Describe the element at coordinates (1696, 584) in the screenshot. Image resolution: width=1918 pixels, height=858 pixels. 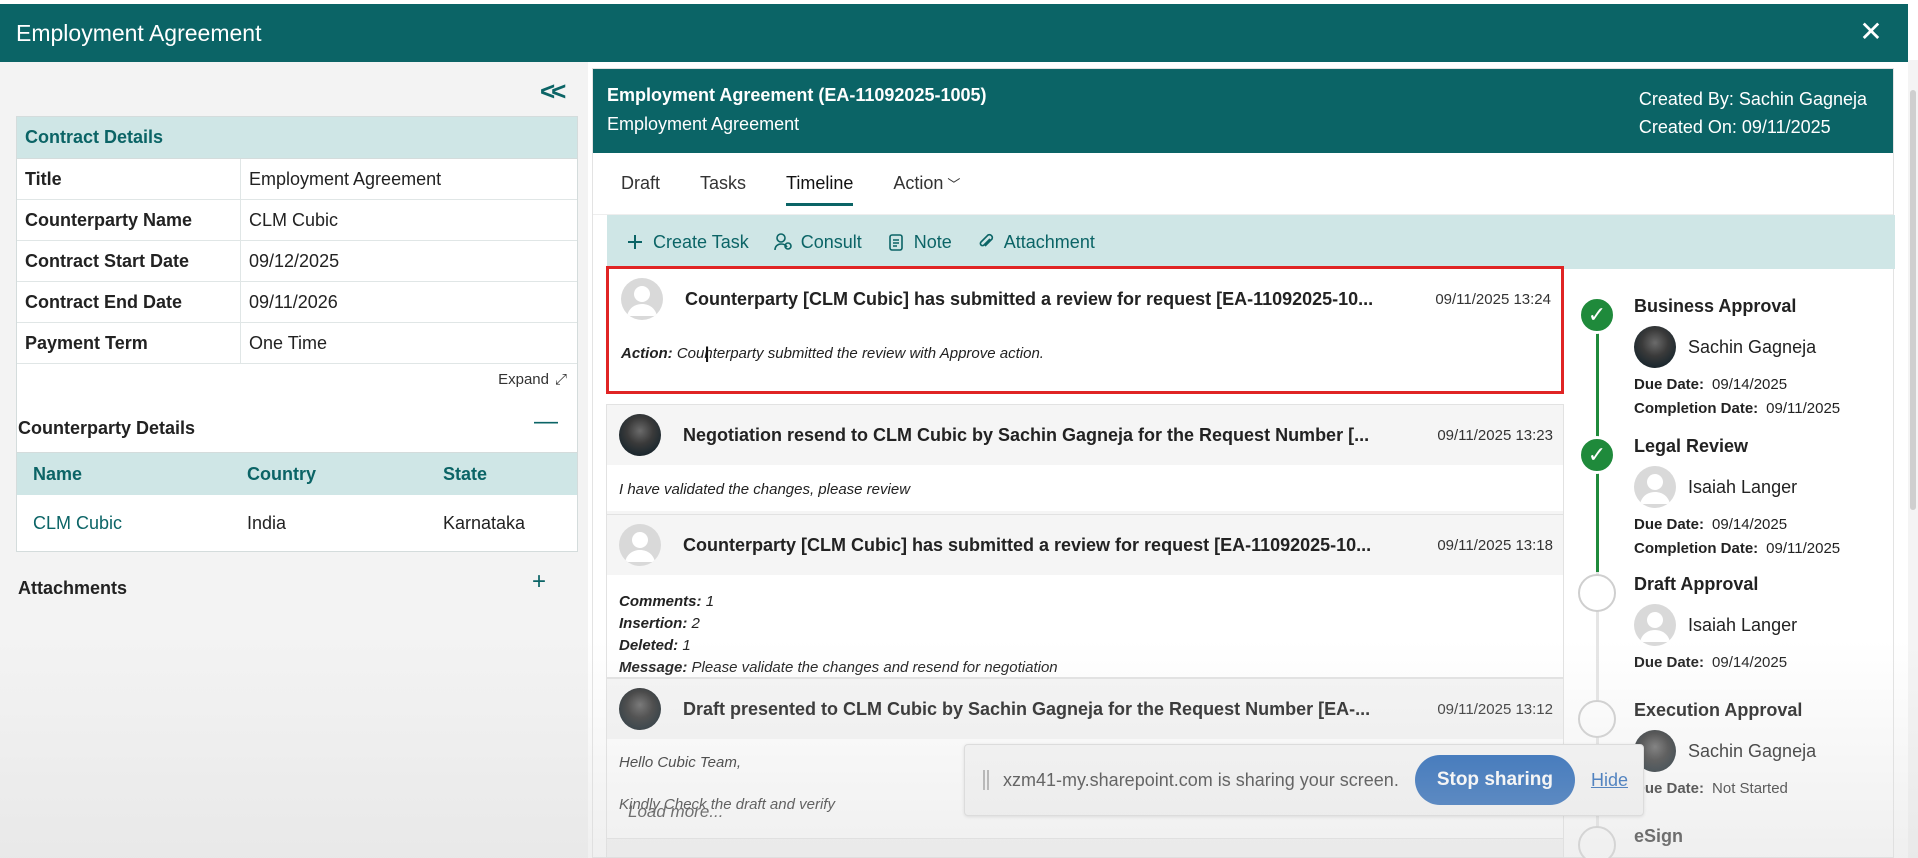
I see `step-title: Draft Approval` at that location.